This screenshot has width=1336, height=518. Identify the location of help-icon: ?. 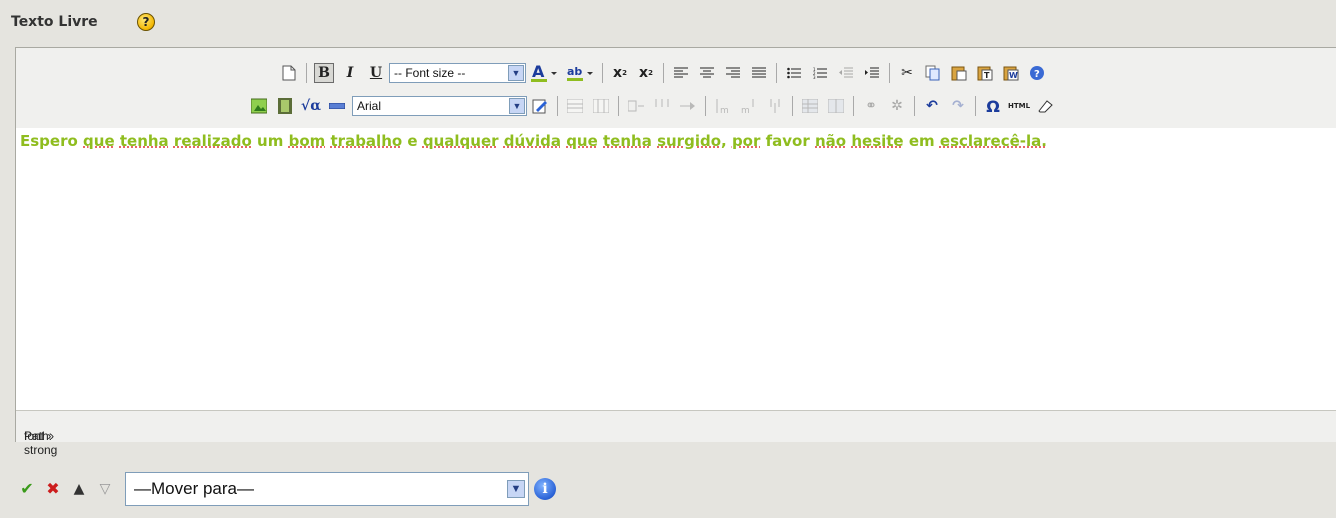
(1037, 73).